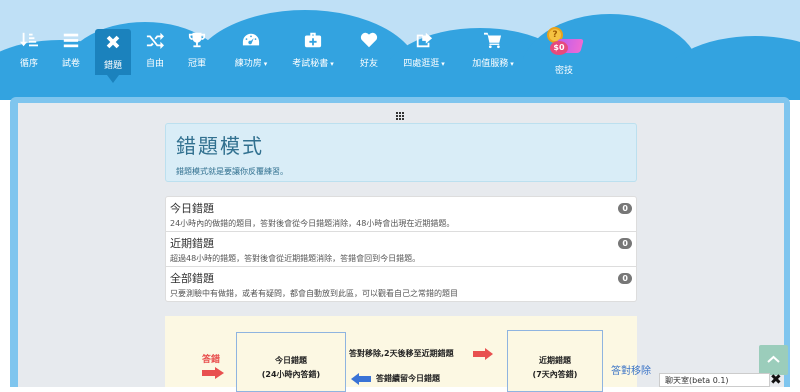  Describe the element at coordinates (113, 56) in the screenshot. I see `nav-item-wrong-questions: 錯題` at that location.